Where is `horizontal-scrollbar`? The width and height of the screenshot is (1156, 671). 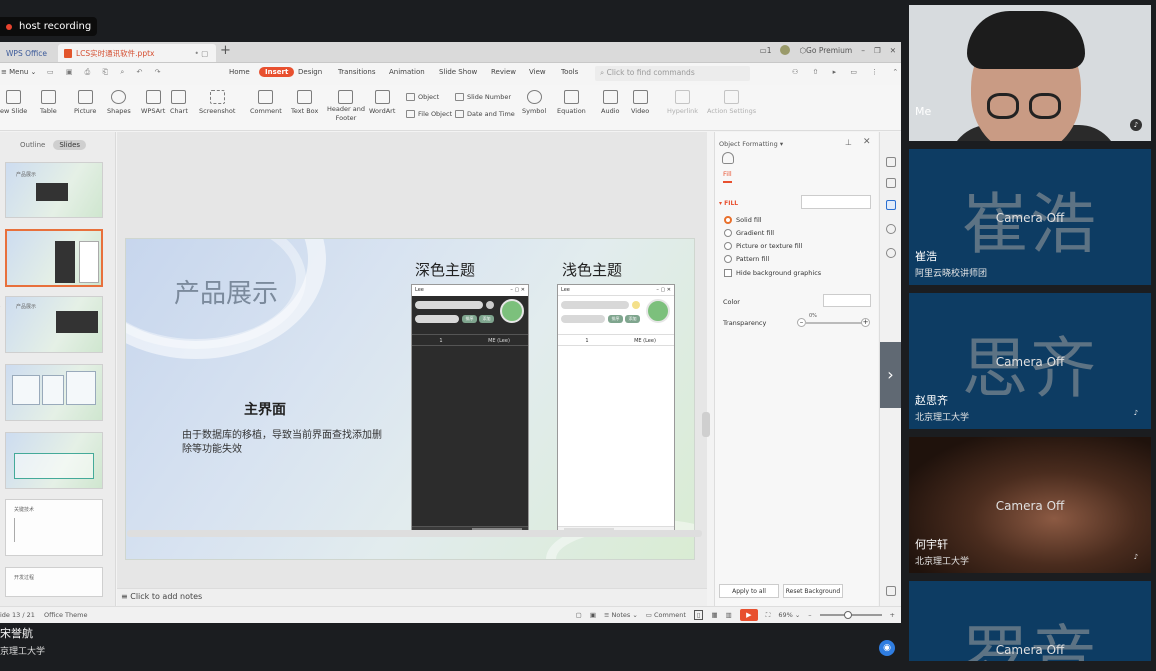 horizontal-scrollbar is located at coordinates (414, 533).